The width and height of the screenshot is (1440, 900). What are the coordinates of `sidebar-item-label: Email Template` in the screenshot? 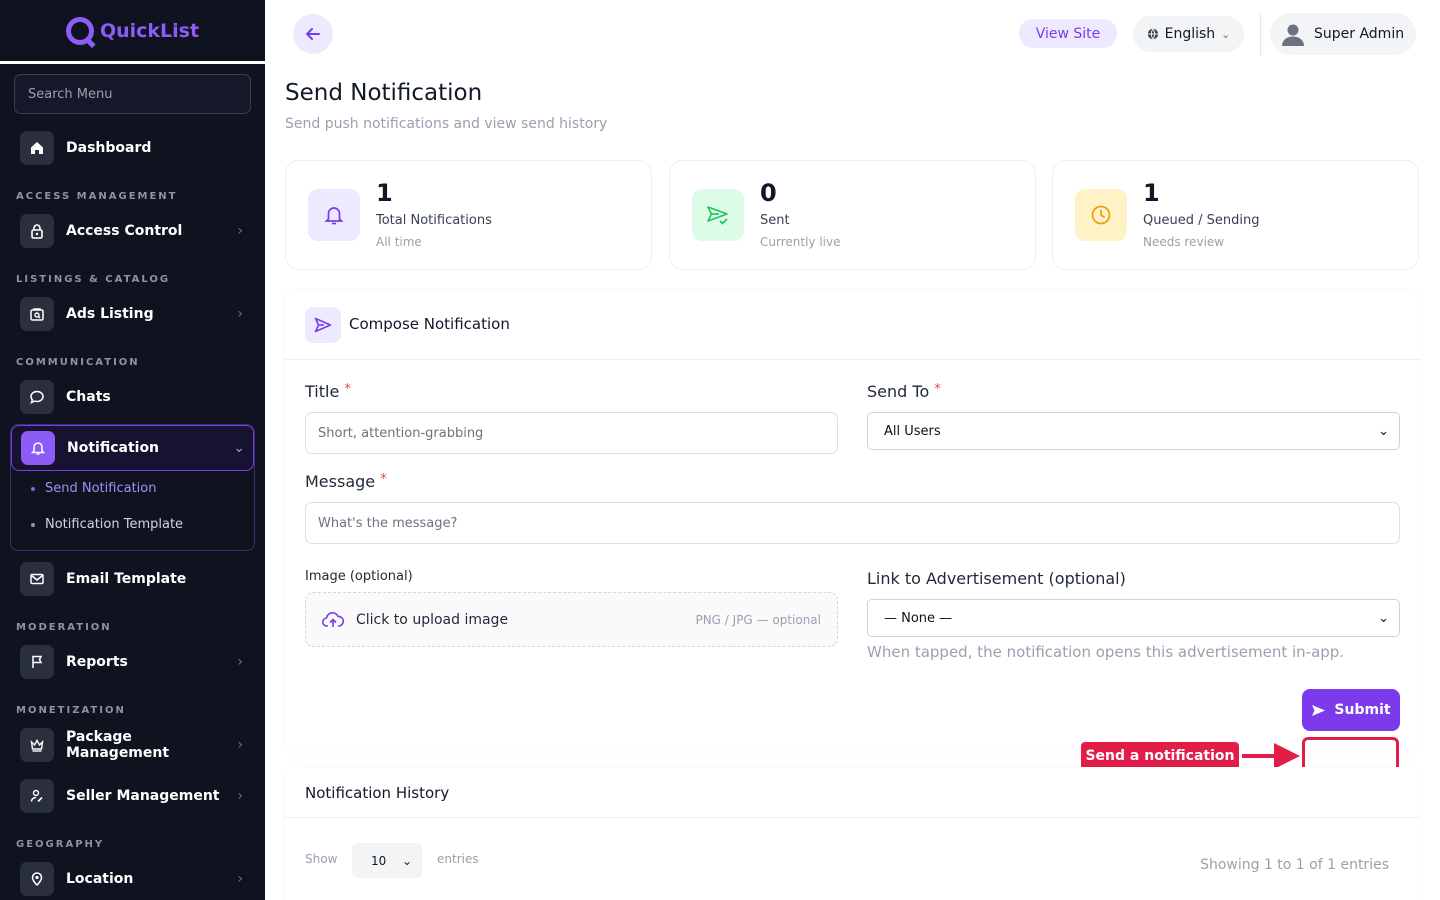 It's located at (126, 579).